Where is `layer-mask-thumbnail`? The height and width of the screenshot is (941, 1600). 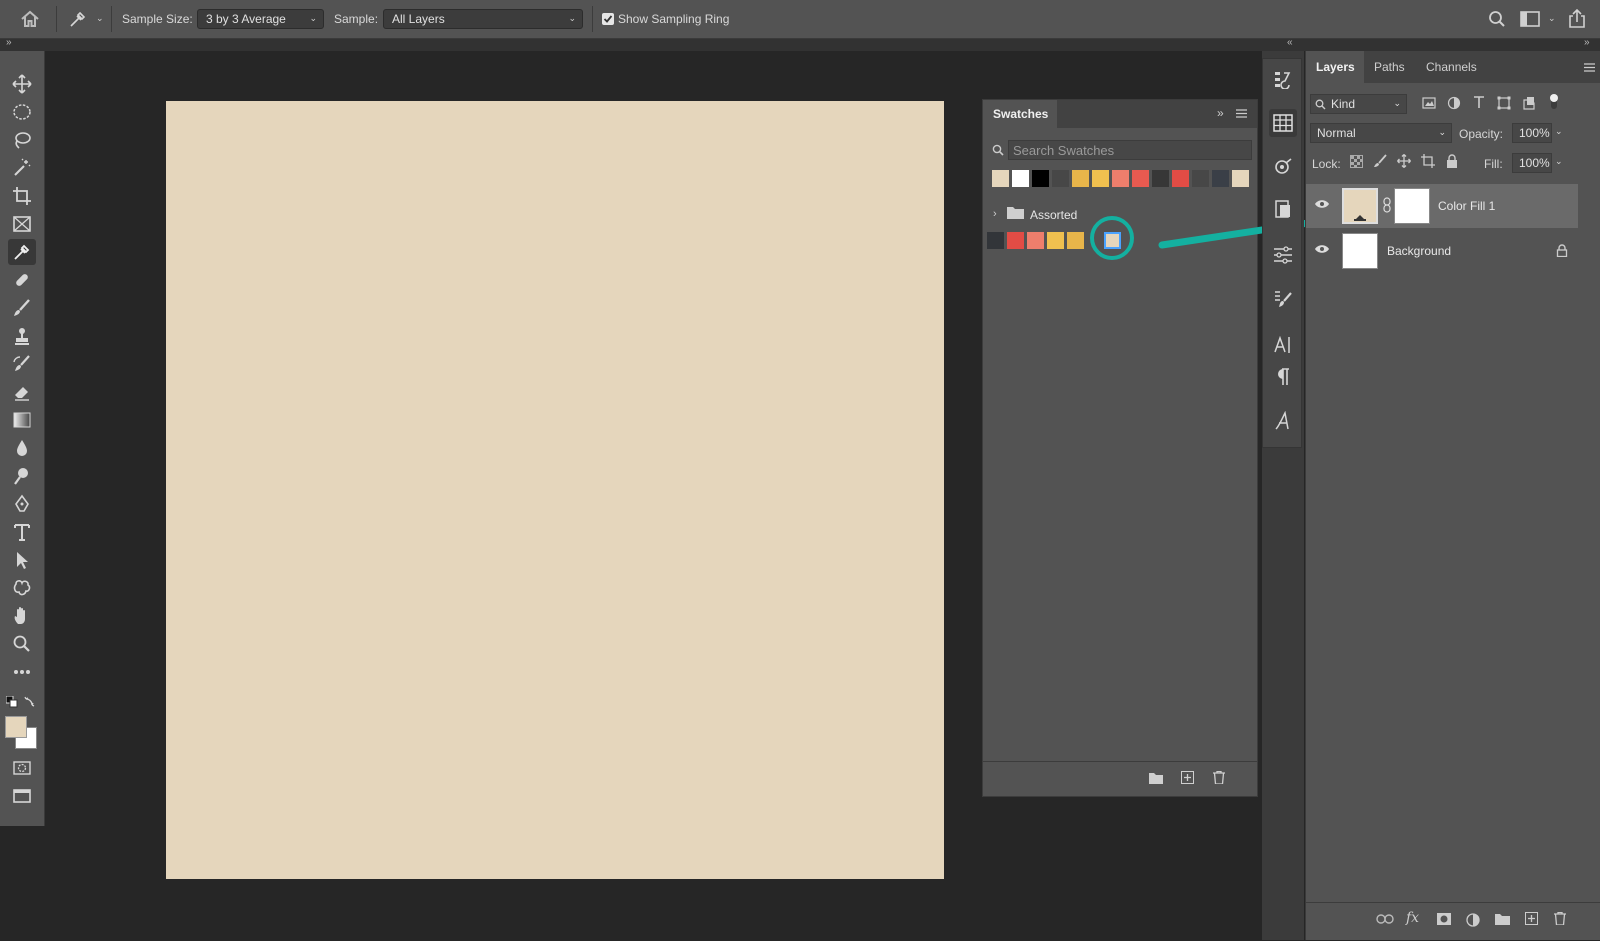 layer-mask-thumbnail is located at coordinates (1412, 206).